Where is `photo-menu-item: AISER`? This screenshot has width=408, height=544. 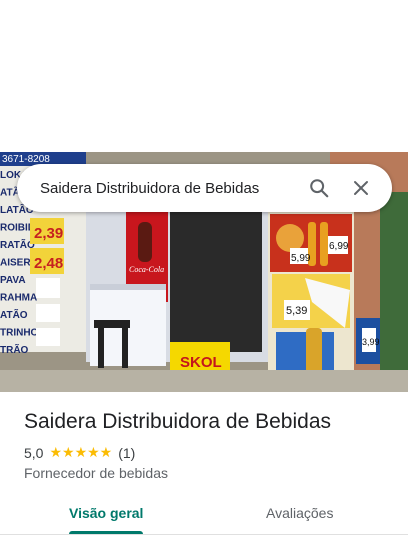 photo-menu-item: AISER is located at coordinates (15, 263).